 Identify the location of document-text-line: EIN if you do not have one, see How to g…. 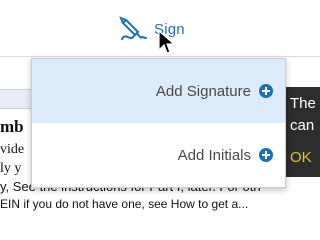
(124, 204).